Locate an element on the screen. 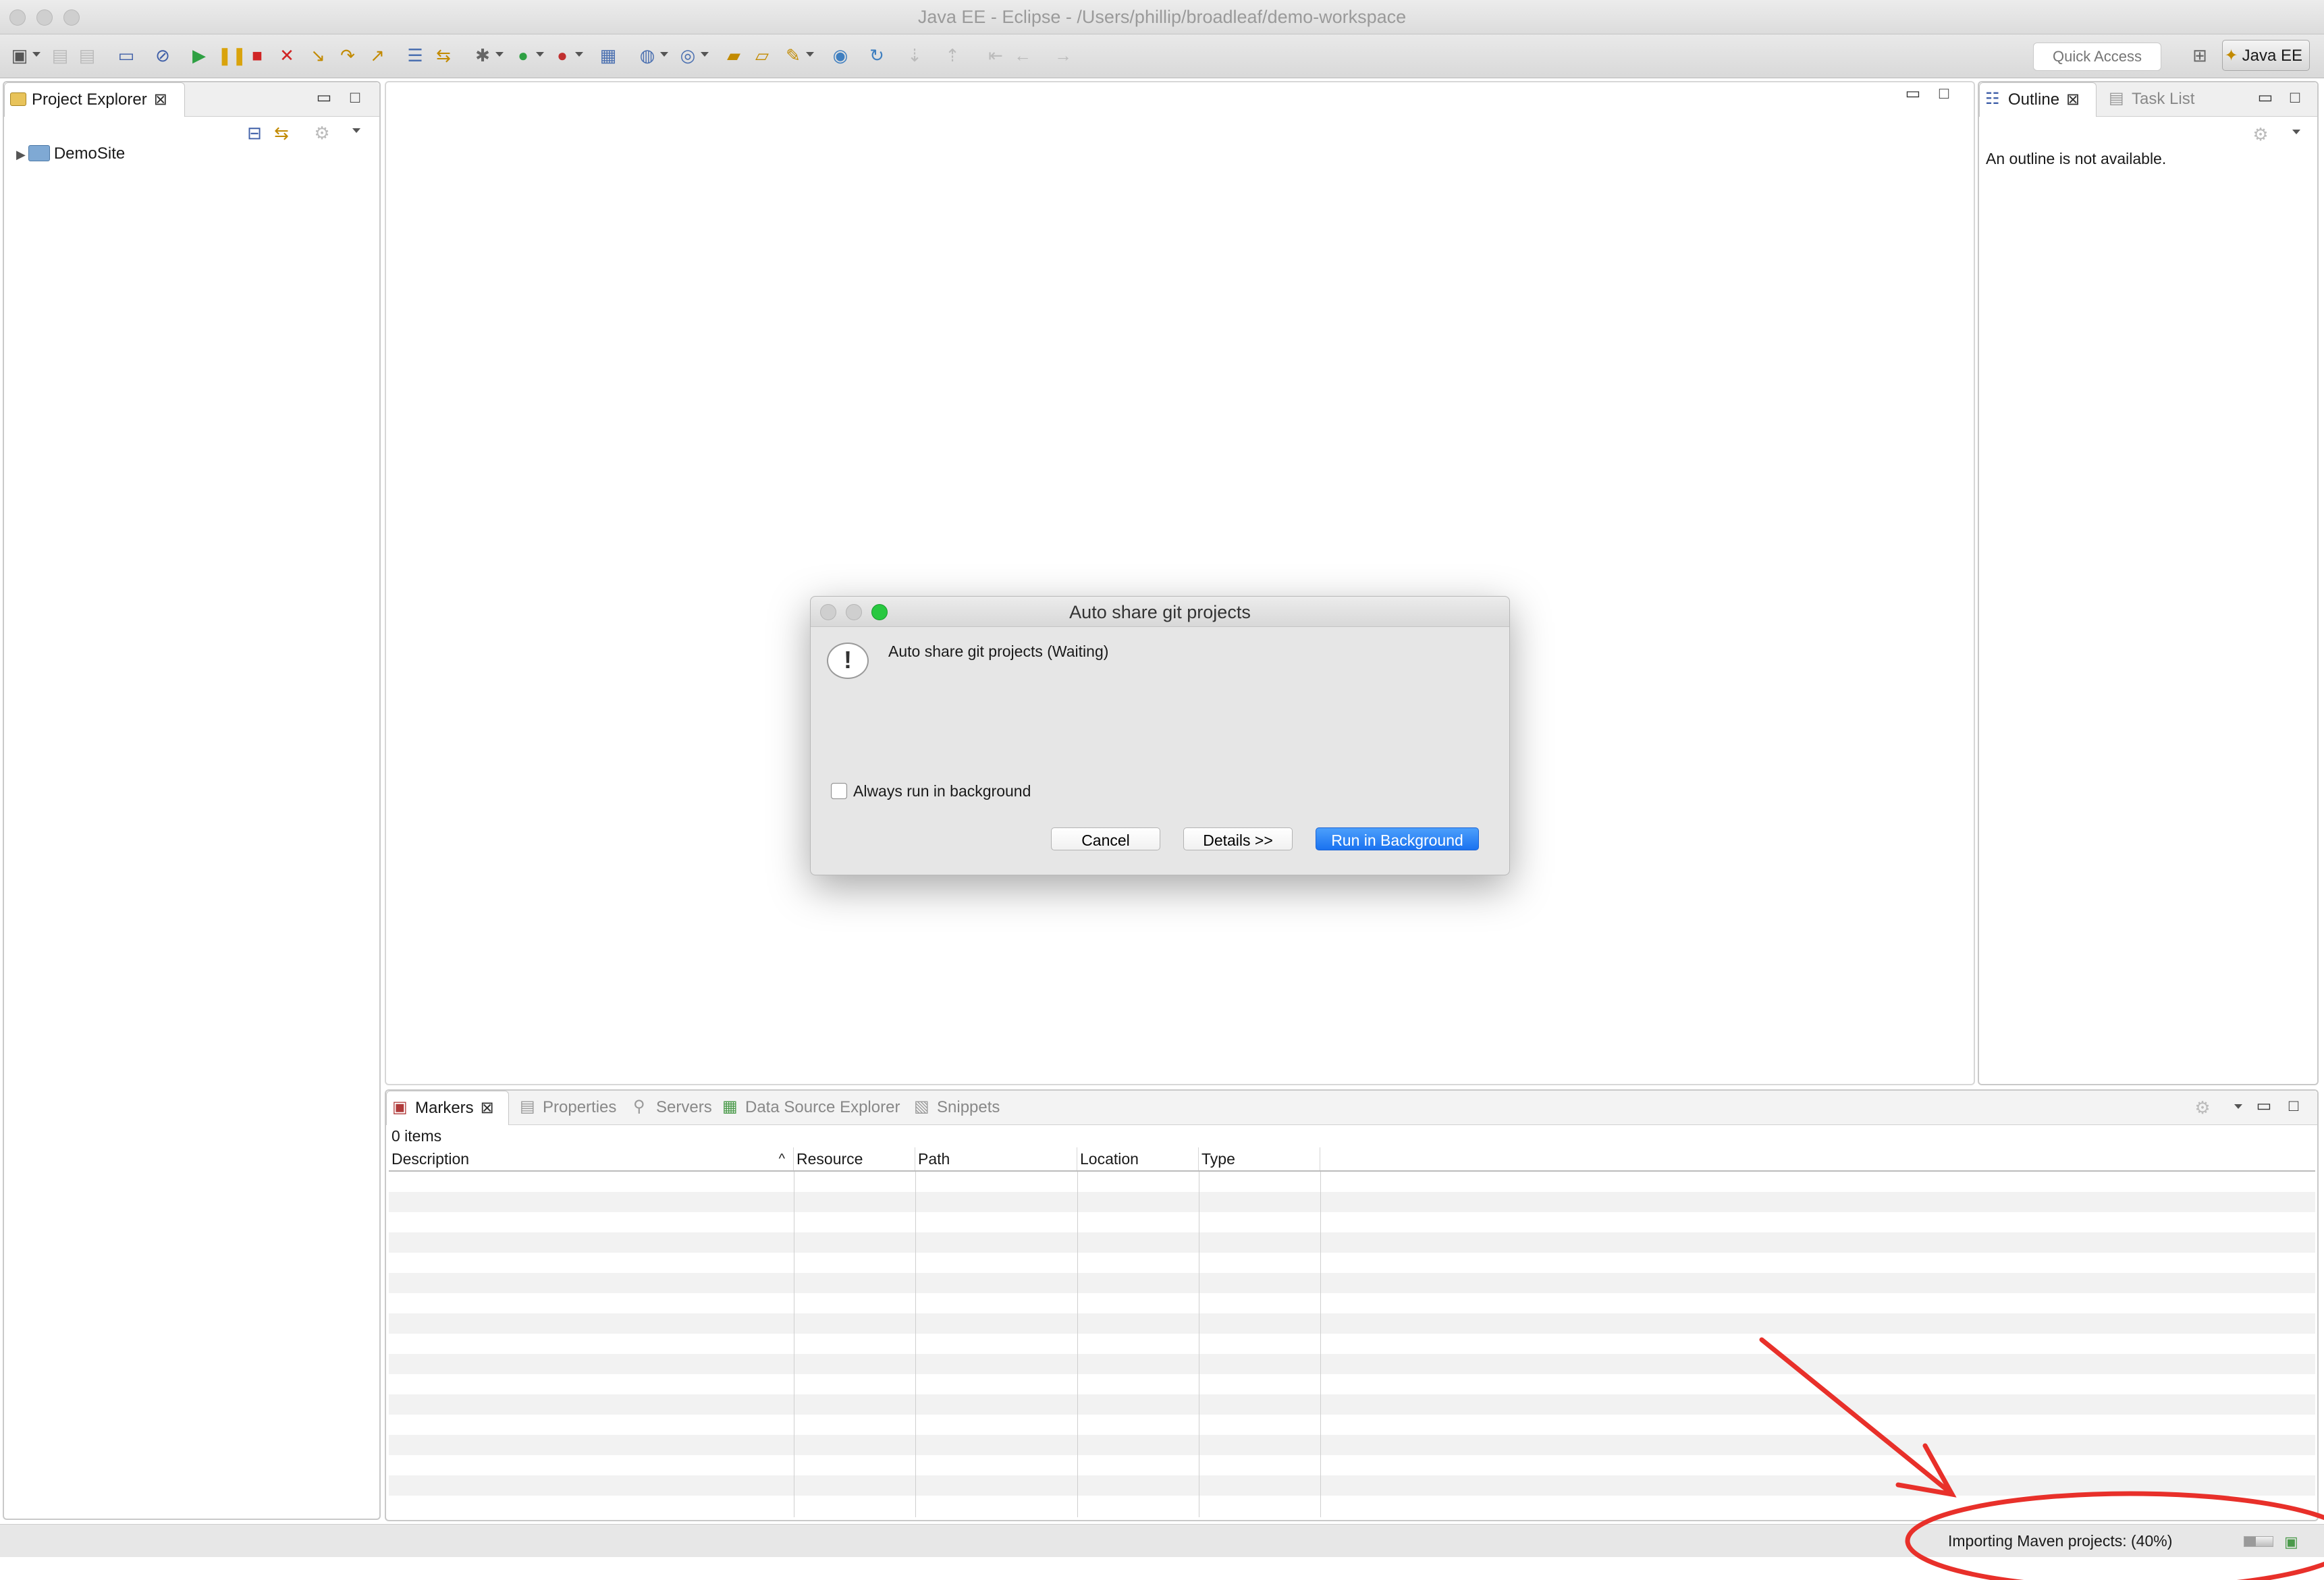  run-dropdown-icon is located at coordinates (540, 54).